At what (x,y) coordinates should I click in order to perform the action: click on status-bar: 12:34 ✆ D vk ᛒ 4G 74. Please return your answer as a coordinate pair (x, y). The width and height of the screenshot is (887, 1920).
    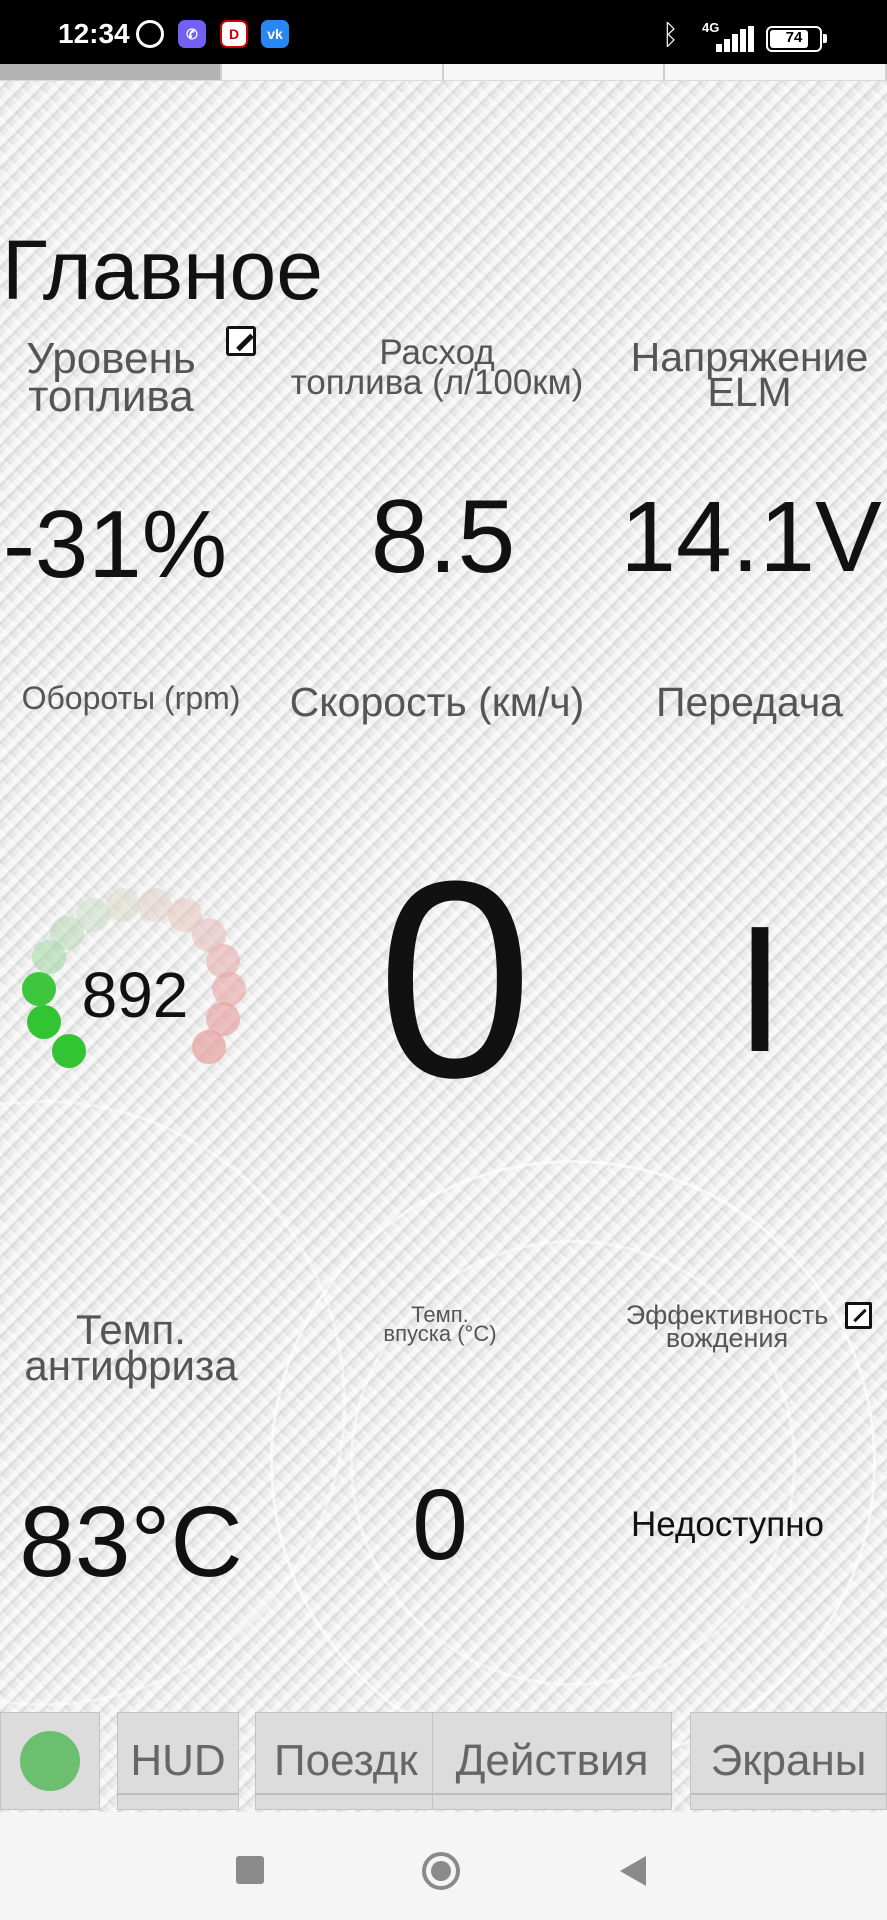
    Looking at the image, I should click on (443, 32).